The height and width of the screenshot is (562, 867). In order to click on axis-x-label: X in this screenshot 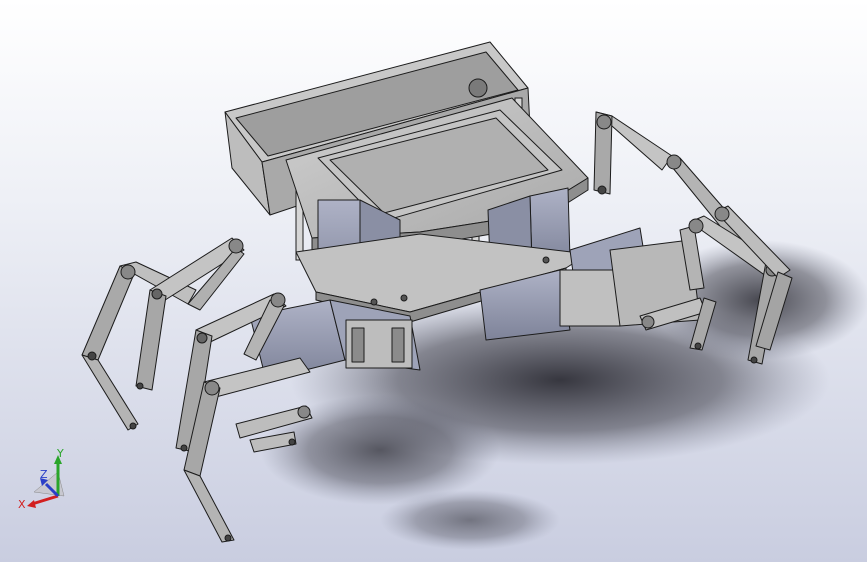, I will do `click(22, 504)`.